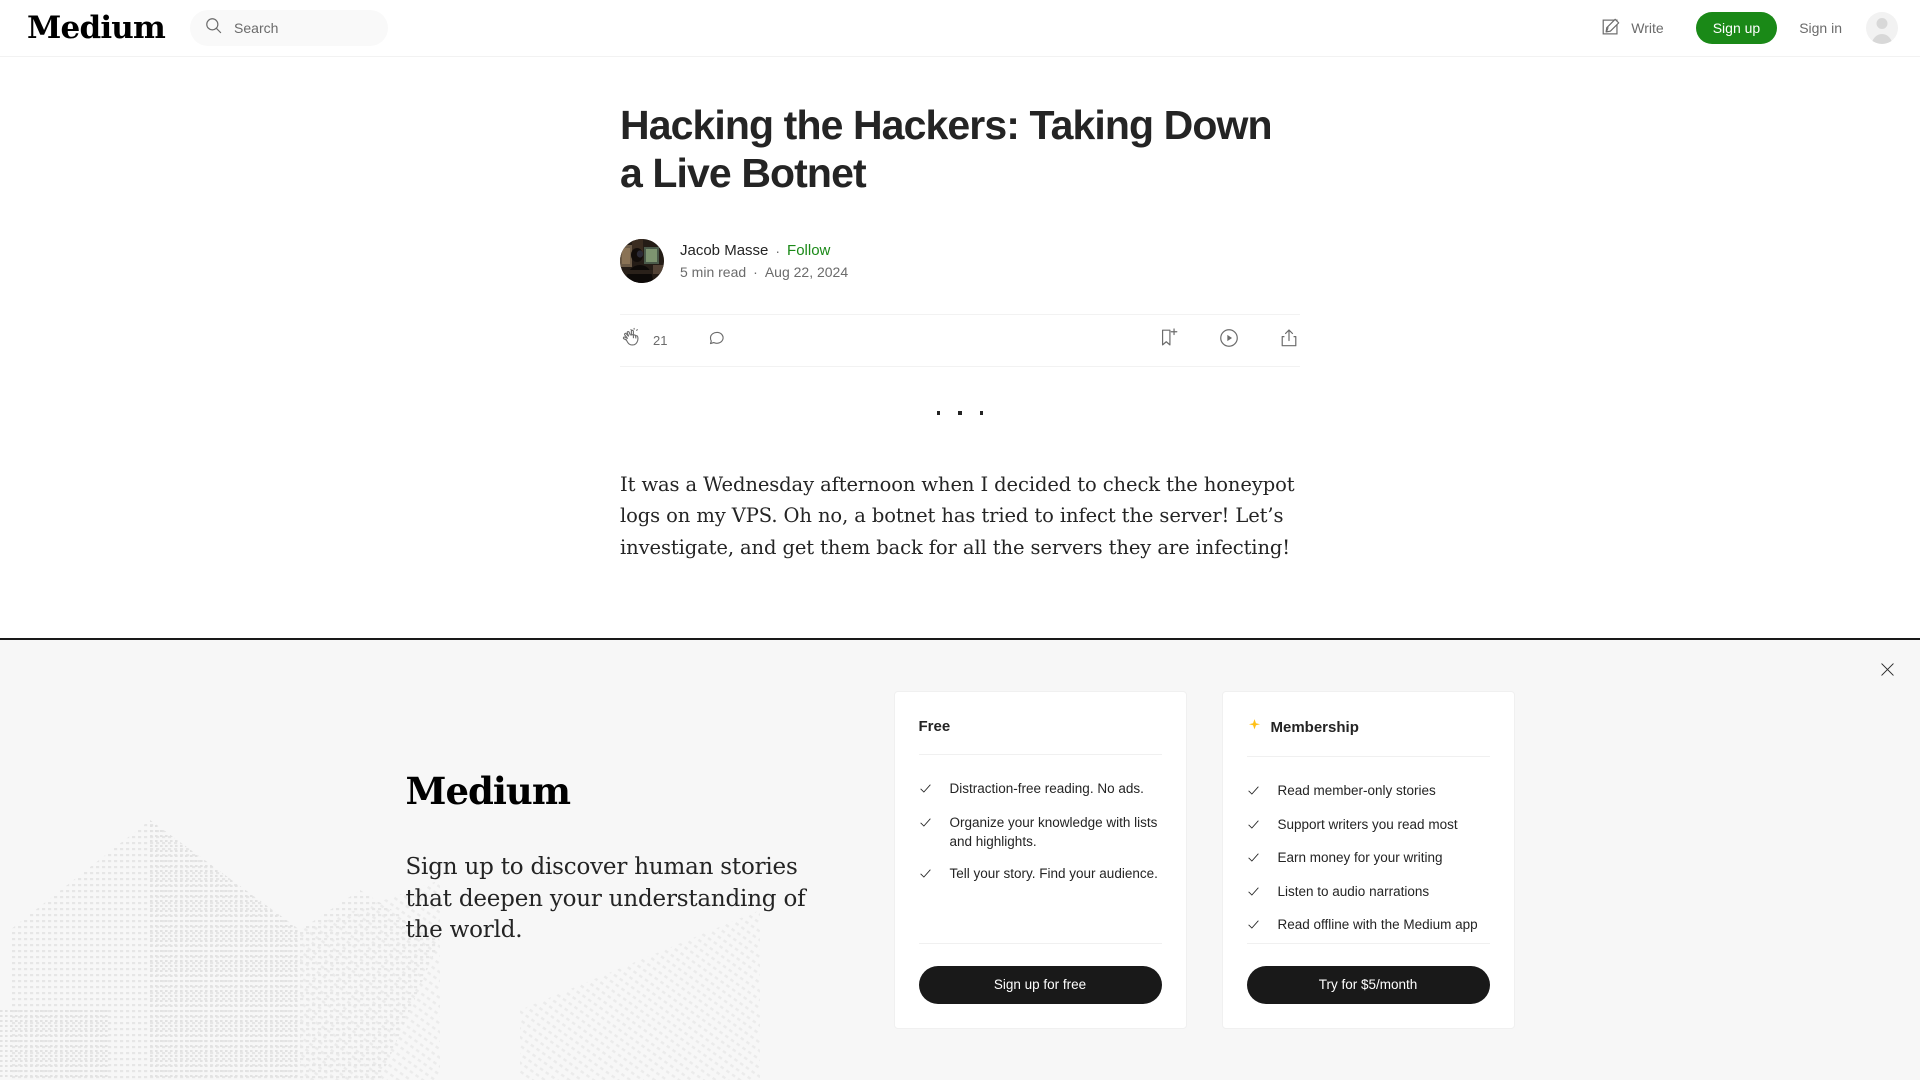 This screenshot has height=1080, width=1920. I want to click on write-label: Write, so click(1647, 28).